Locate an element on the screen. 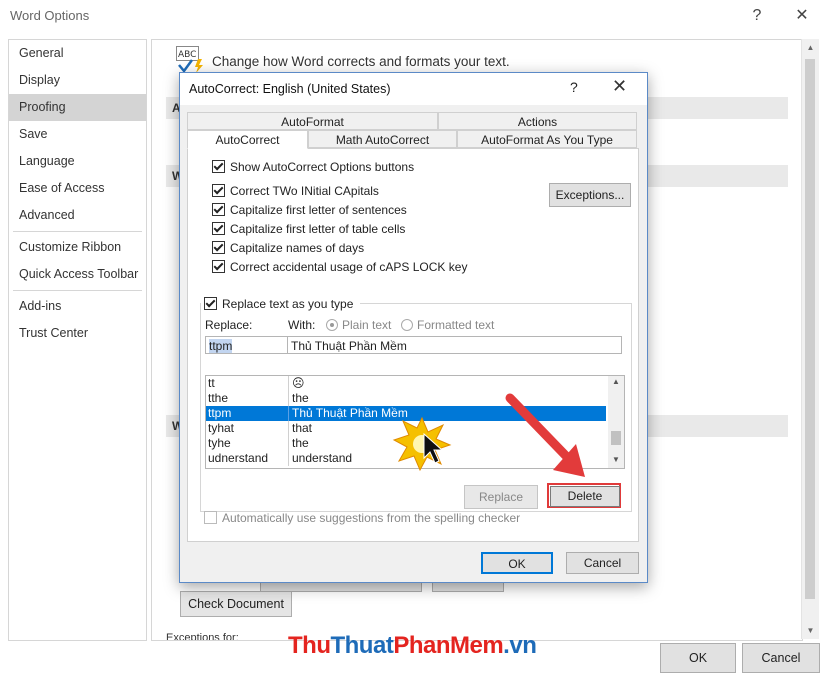 This screenshot has width=826, height=678. window-close-button: ✕ is located at coordinates (802, 16).